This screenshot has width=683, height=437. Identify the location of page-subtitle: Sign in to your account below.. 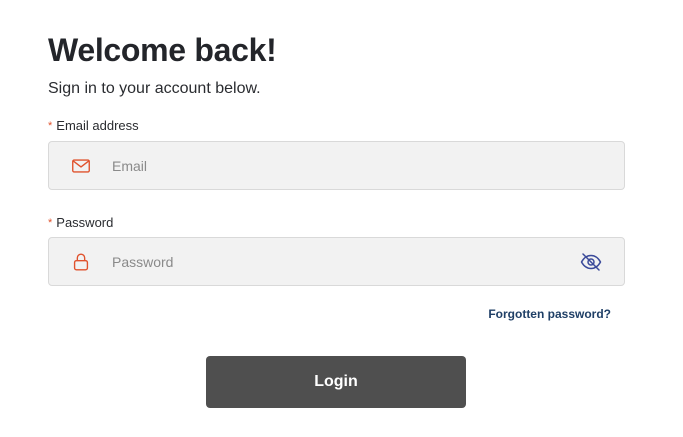
(154, 88).